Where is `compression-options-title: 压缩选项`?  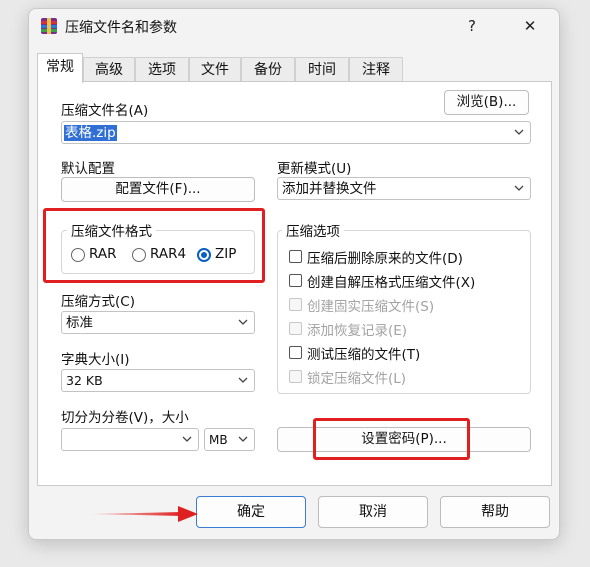
compression-options-title: 压缩选项 is located at coordinates (313, 230).